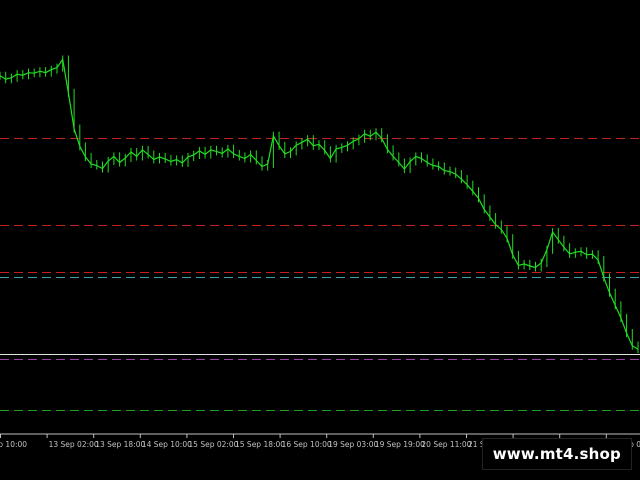 This screenshot has width=640, height=480. I want to click on x-tick-label: 15 Sep 02:00, so click(213, 444).